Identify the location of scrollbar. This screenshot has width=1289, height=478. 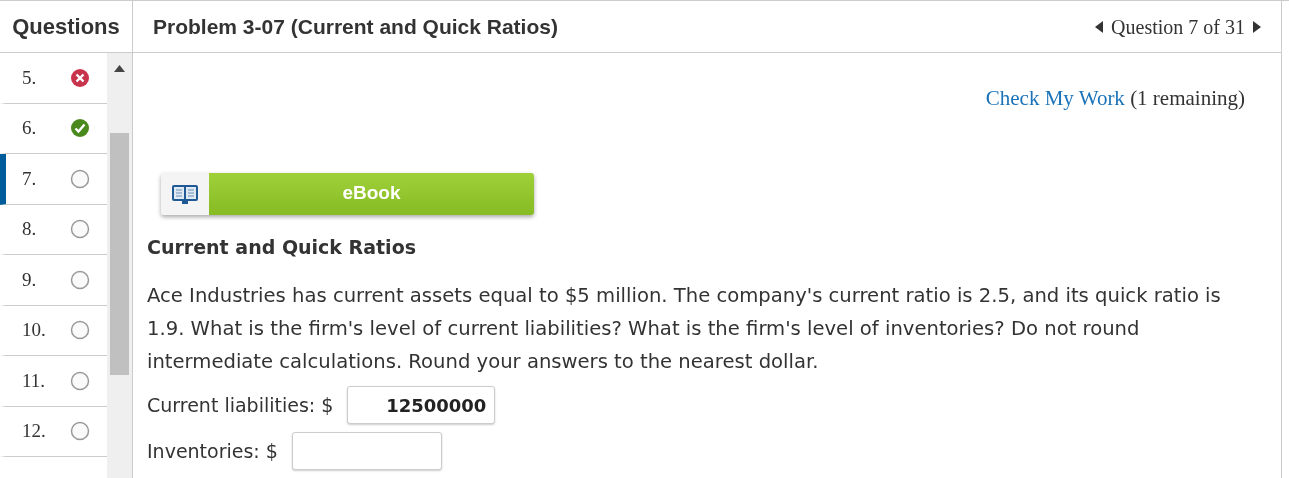
(119, 265).